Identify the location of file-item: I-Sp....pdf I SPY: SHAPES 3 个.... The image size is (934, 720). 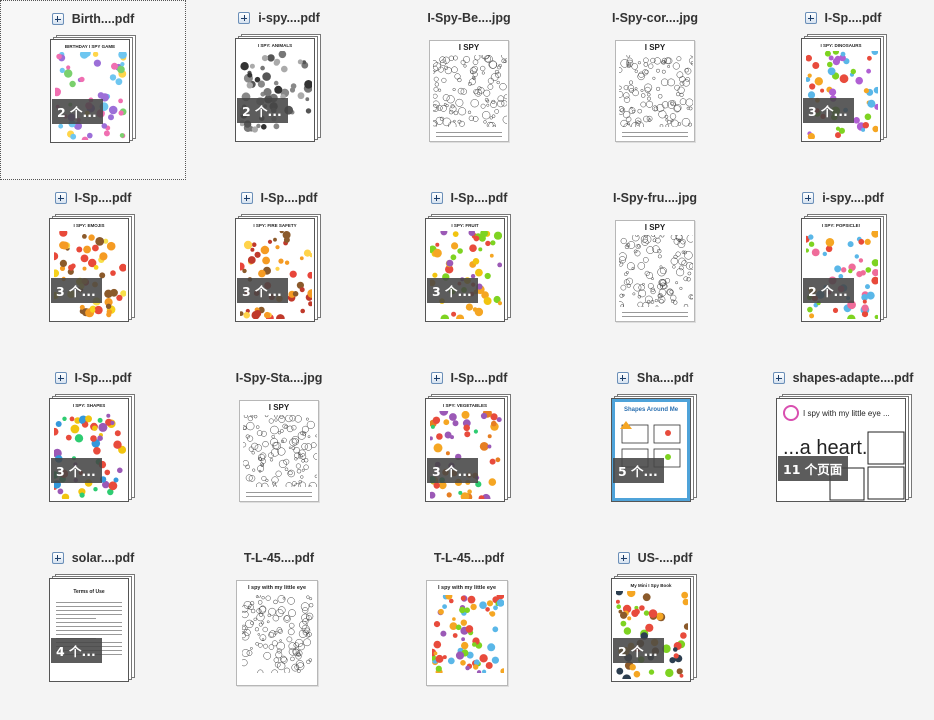
(93, 450).